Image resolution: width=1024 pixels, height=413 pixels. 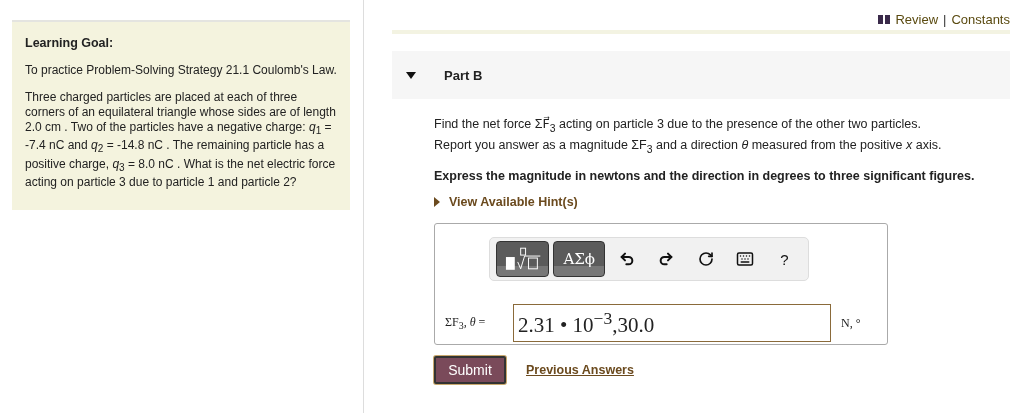 What do you see at coordinates (705, 259) in the screenshot?
I see `reset-icon` at bounding box center [705, 259].